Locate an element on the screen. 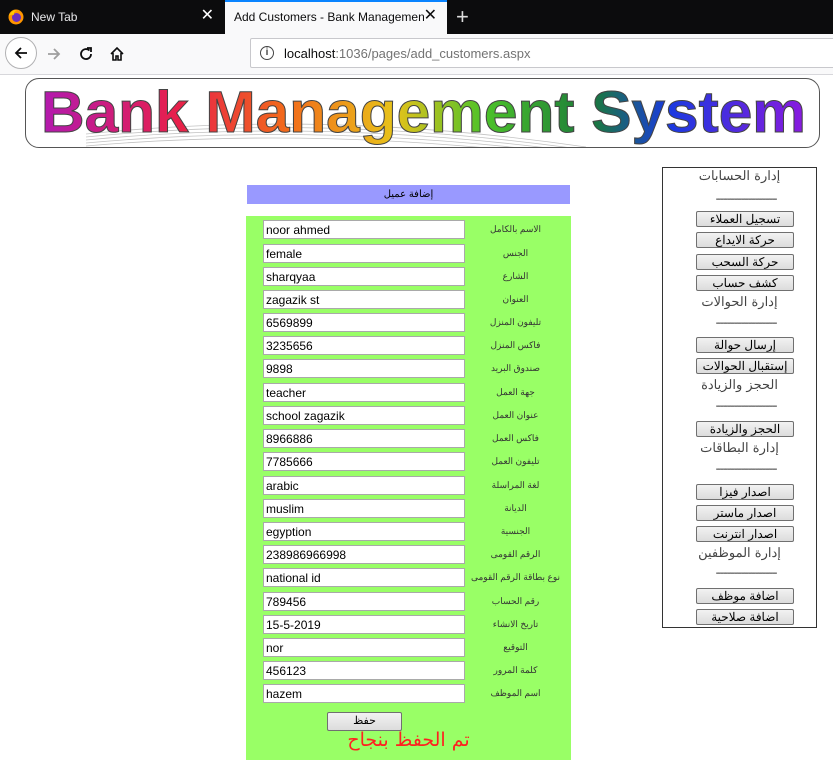 Image resolution: width=833 pixels, height=762 pixels. form-row: اسم الموظف is located at coordinates (410, 693).